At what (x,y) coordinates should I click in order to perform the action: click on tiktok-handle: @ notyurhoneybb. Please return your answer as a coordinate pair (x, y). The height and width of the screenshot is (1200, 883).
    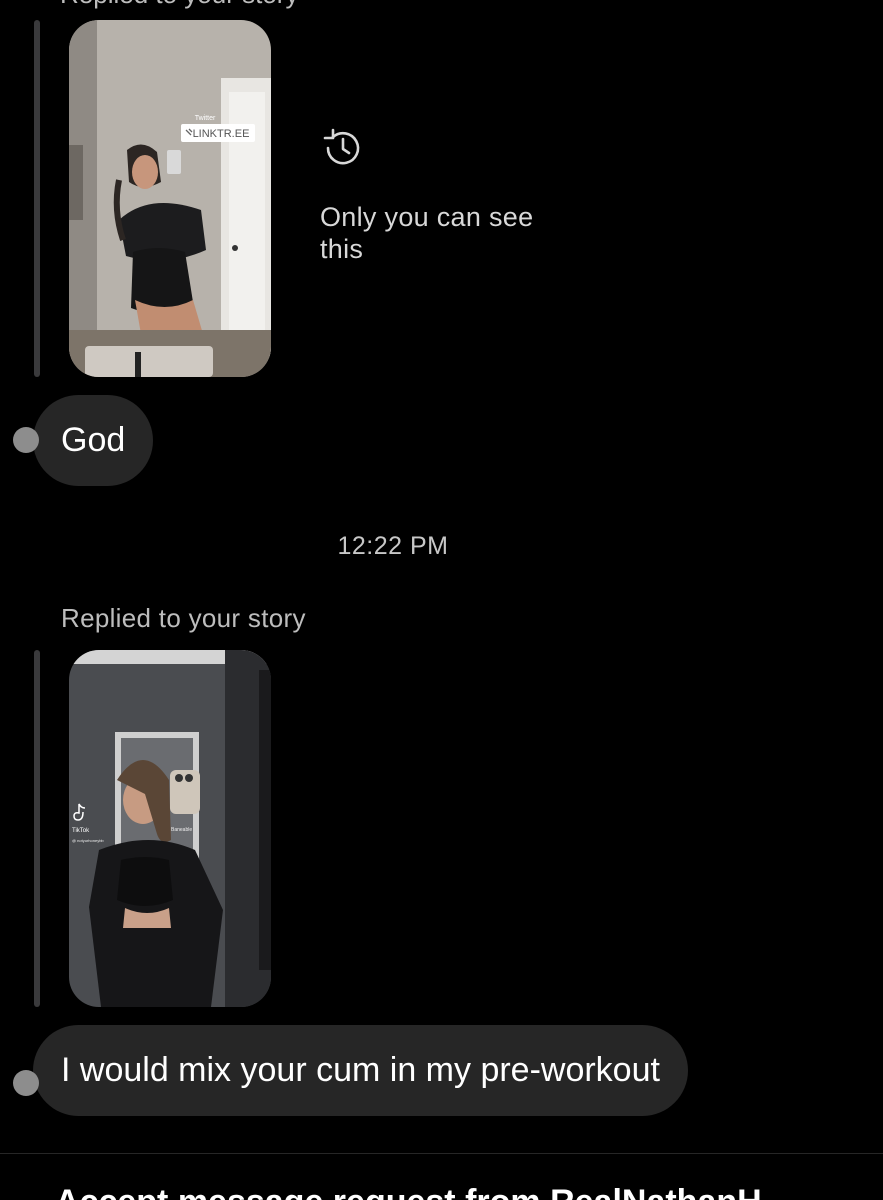
    Looking at the image, I should click on (88, 840).